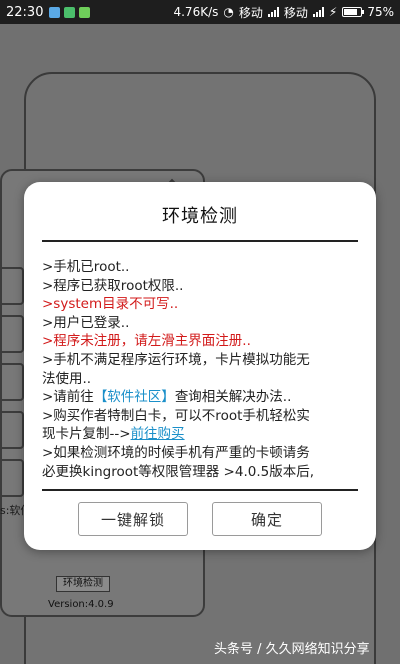  I want to click on log-line-buy-1: >购买作者特制白卡，可以不root手机轻松实, so click(176, 415).